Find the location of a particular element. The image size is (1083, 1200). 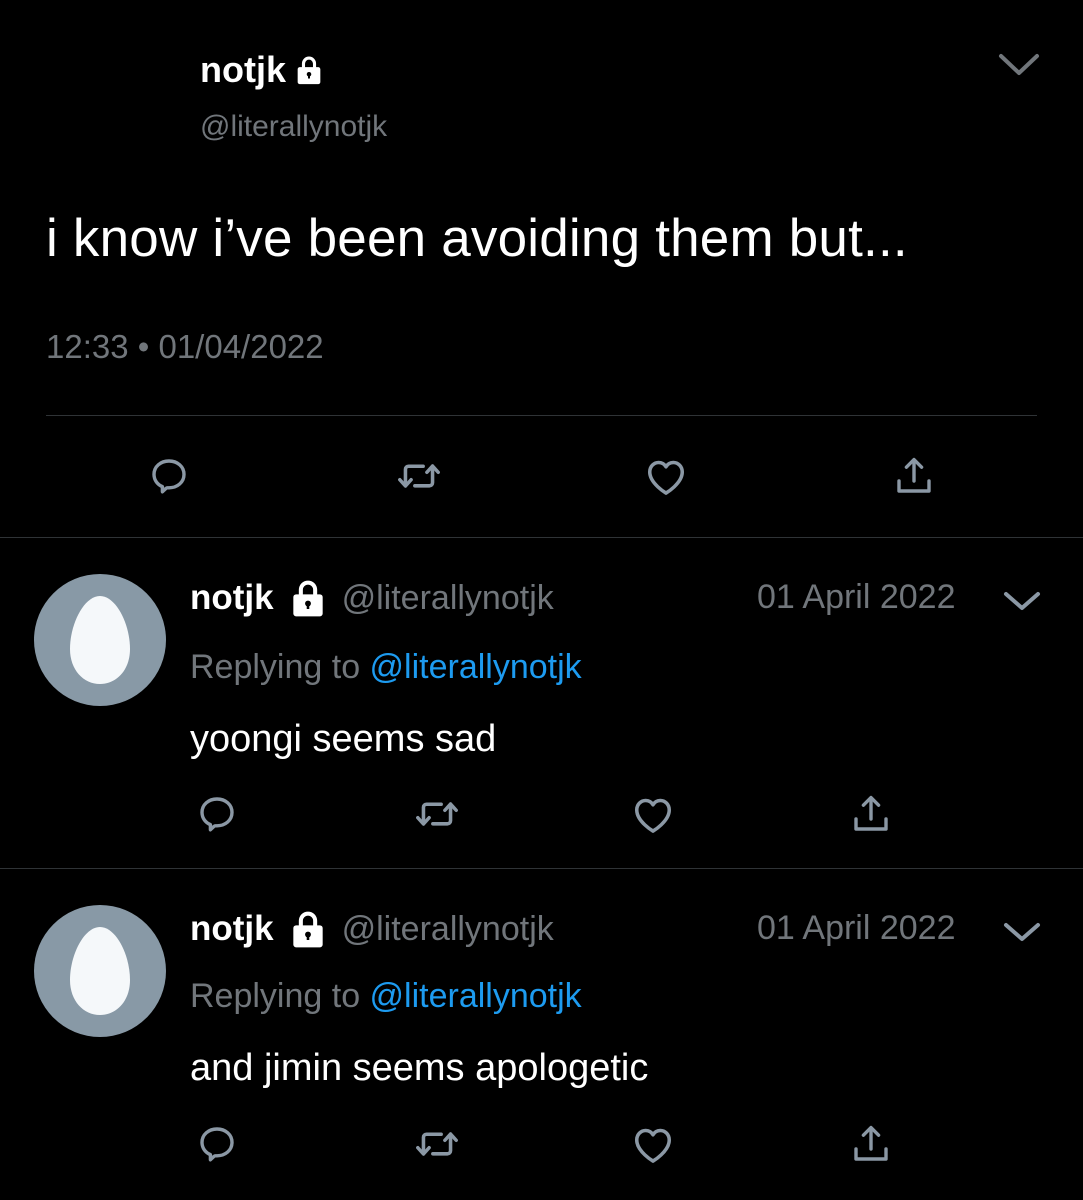

tweet-menu-button is located at coordinates (1019, 64).